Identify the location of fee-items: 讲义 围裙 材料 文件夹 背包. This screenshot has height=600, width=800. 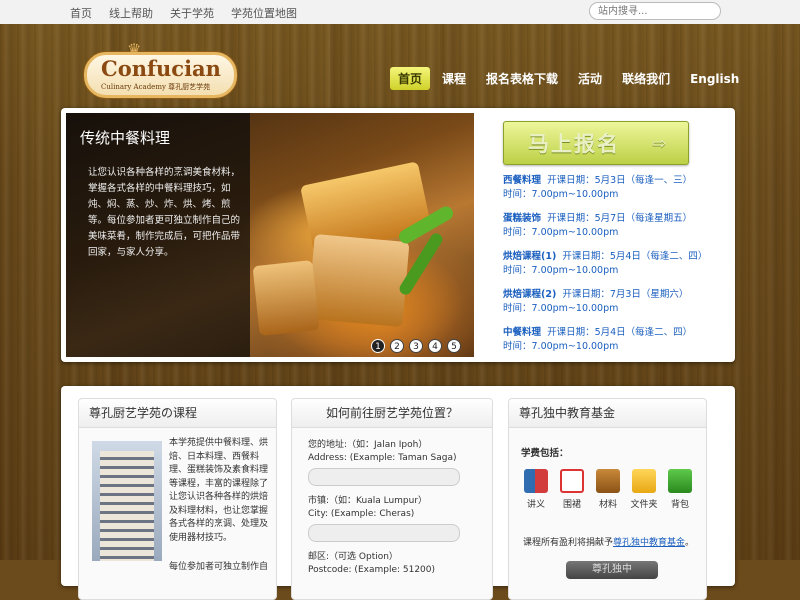
(608, 489).